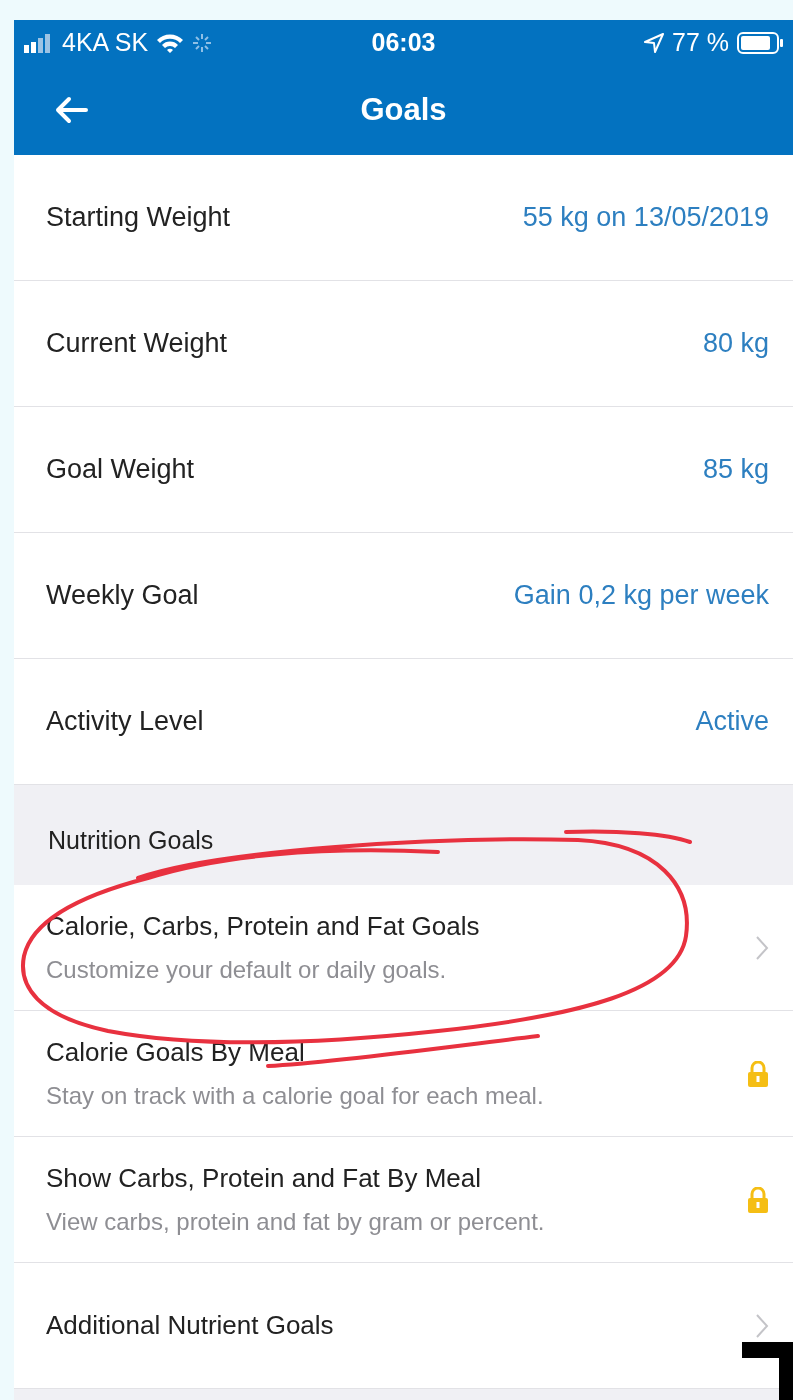 The image size is (793, 1400). I want to click on screen-title: Goals, so click(403, 109).